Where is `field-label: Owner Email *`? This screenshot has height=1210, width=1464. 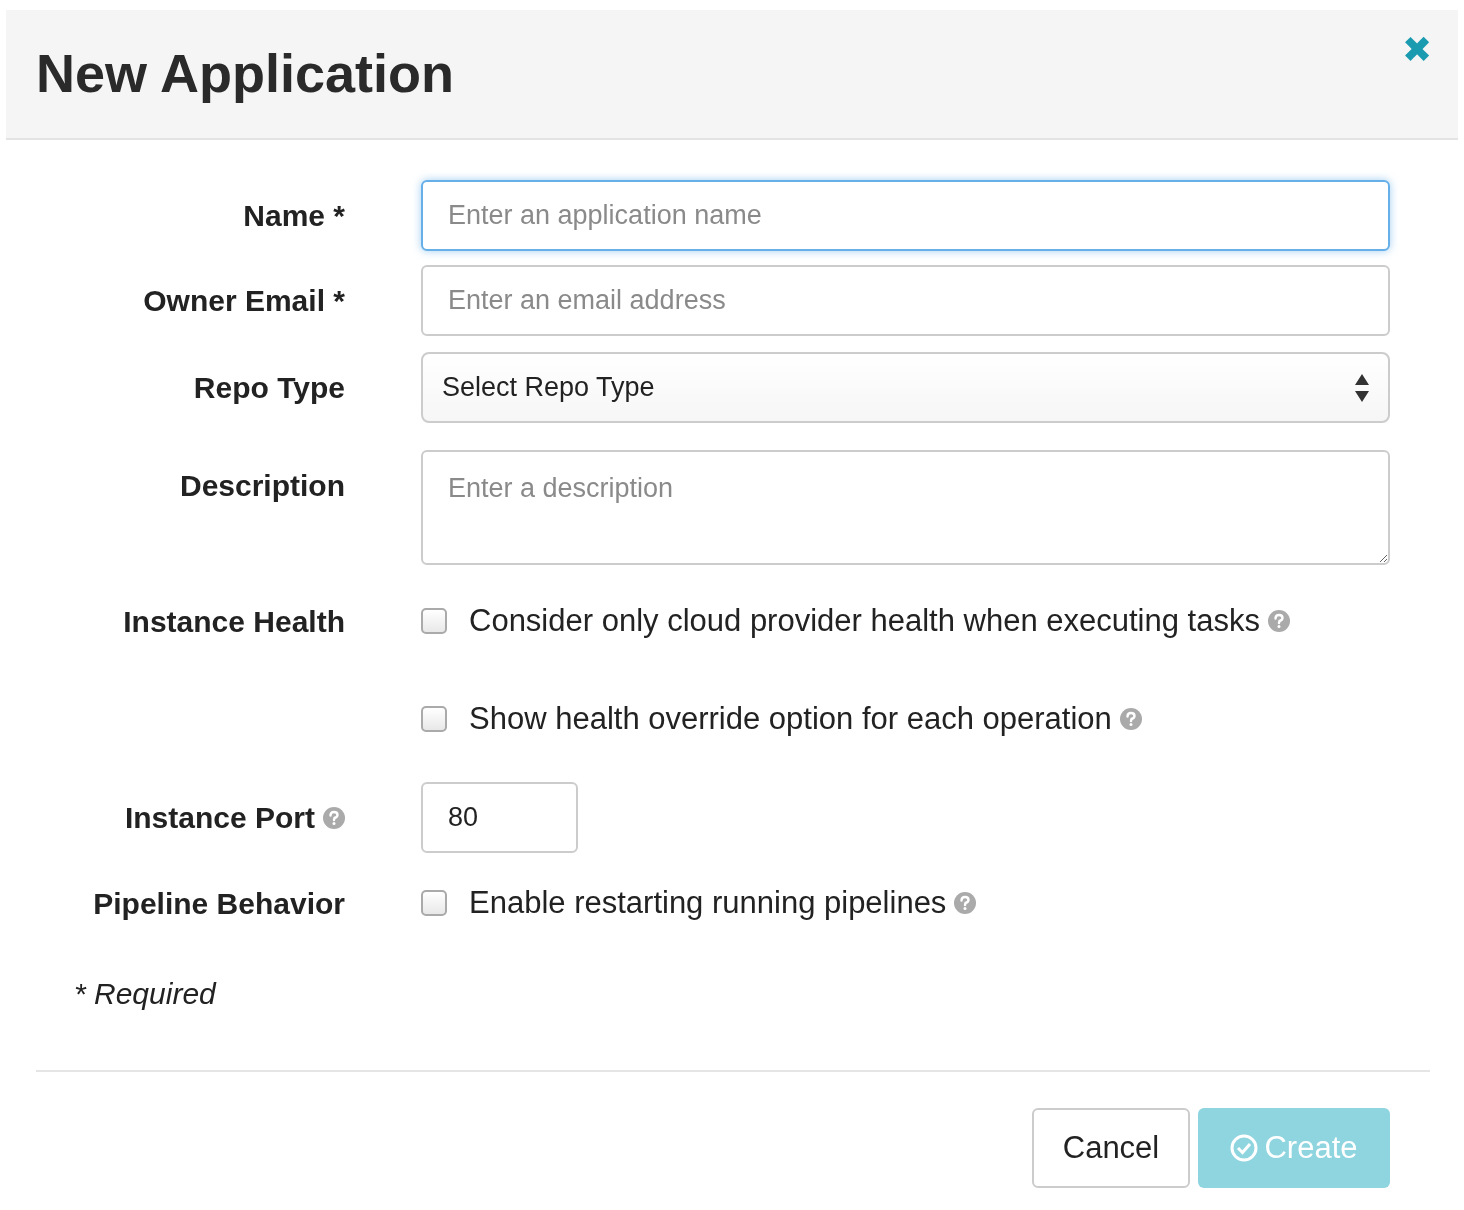 field-label: Owner Email * is located at coordinates (244, 301).